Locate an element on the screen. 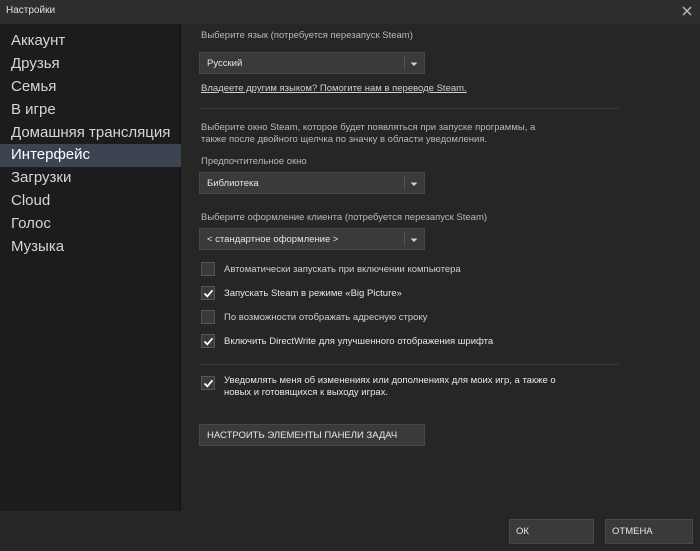  language-value: Русский is located at coordinates (225, 63).